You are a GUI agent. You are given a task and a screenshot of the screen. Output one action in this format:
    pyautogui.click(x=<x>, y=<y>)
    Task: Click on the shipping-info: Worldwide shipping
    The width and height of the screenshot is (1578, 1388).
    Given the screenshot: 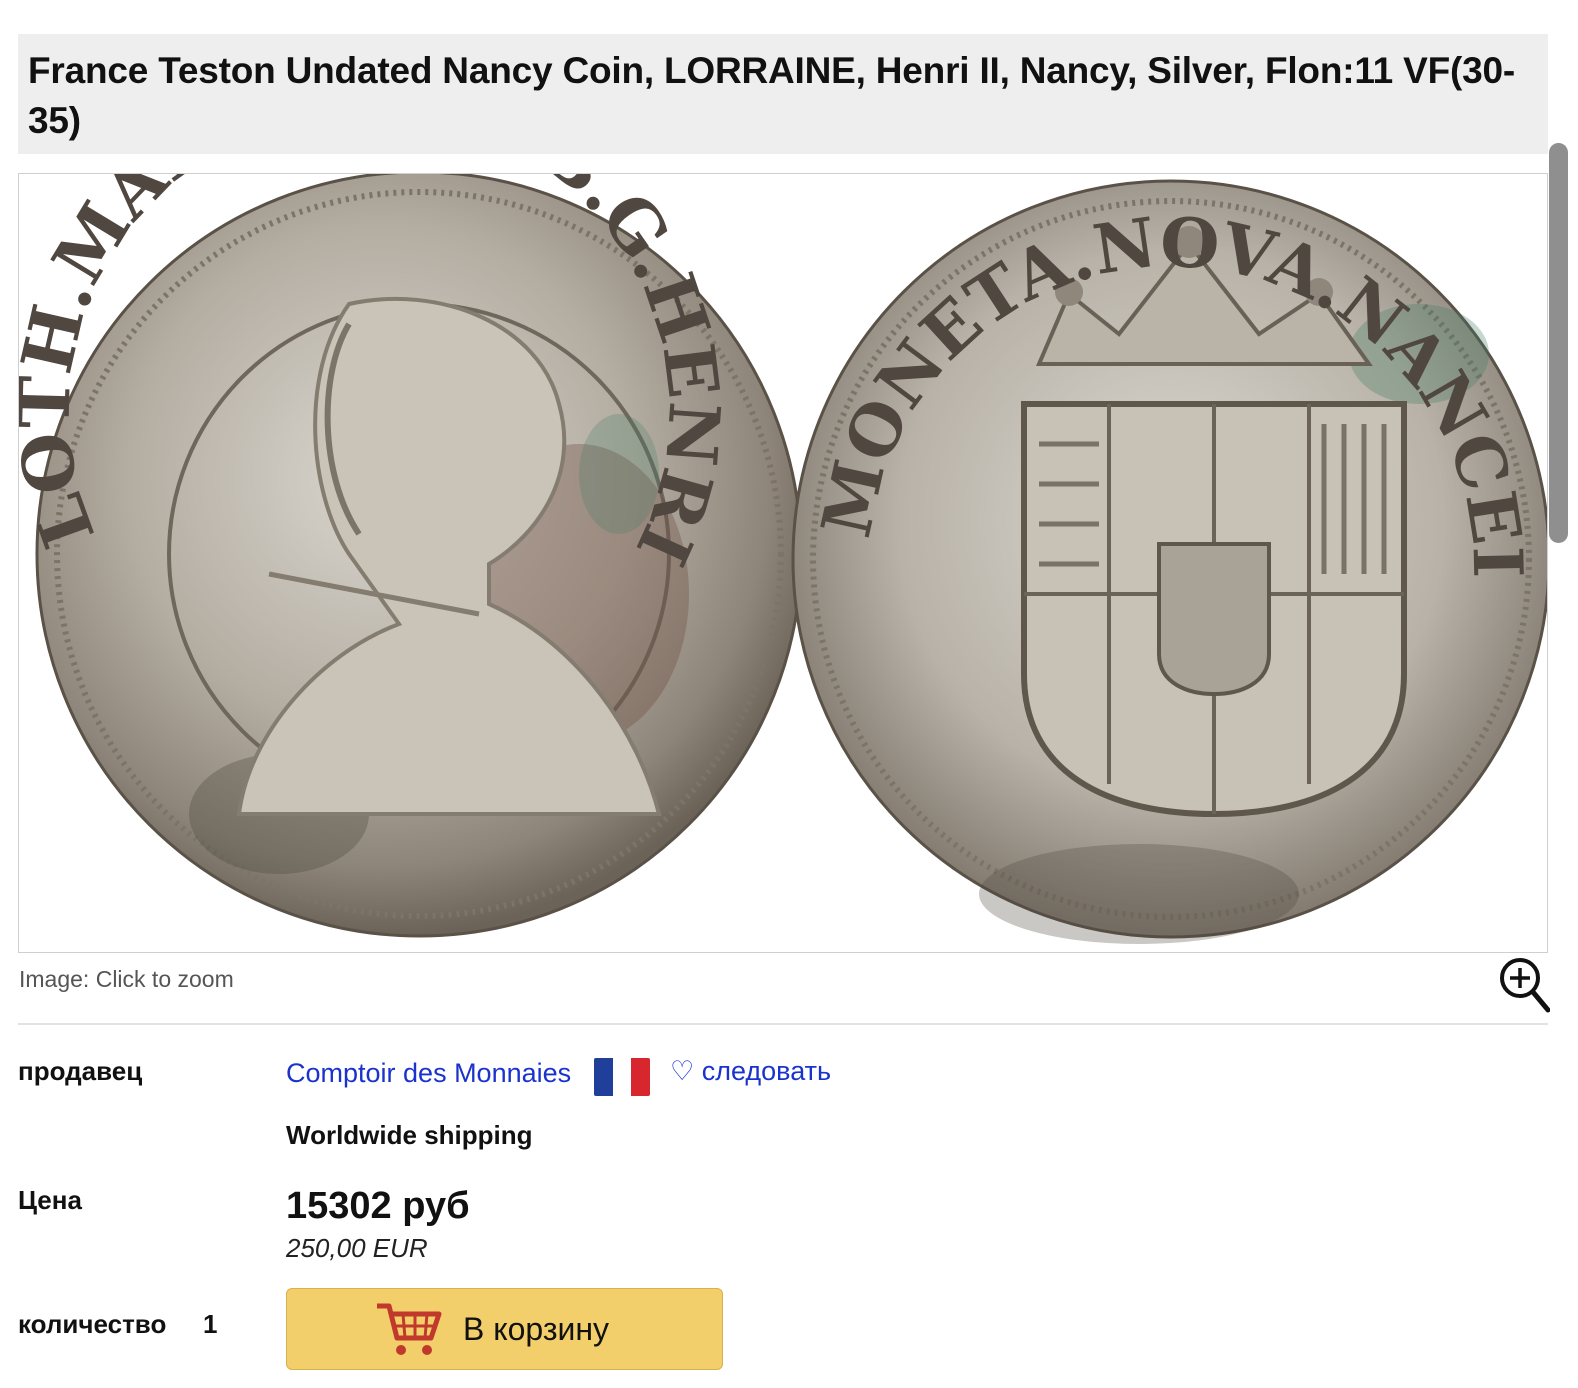 What is the action you would take?
    pyautogui.click(x=409, y=1135)
    